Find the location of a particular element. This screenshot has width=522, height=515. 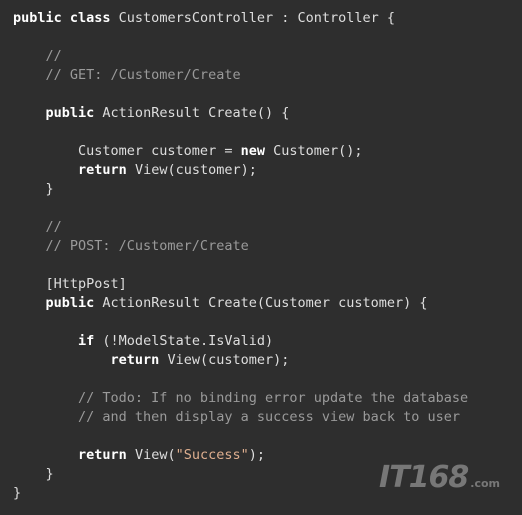

code-token-kw: if is located at coordinates (86, 341).